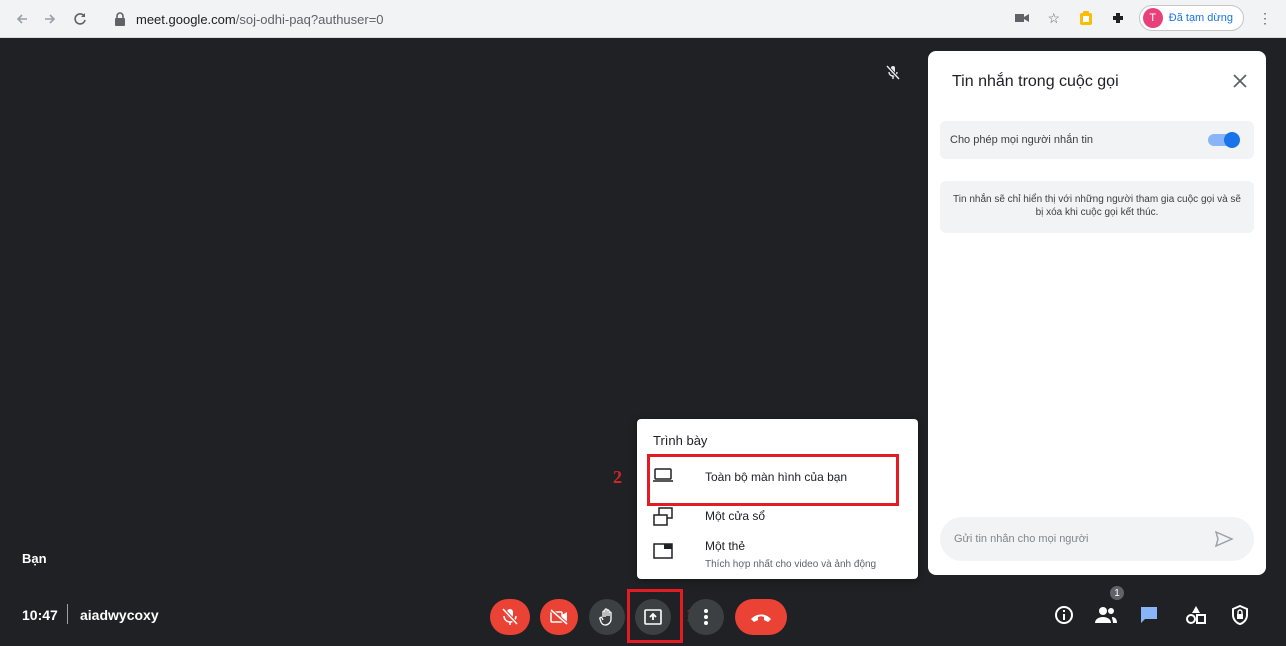  What do you see at coordinates (1232, 140) in the screenshot?
I see `toggle-knob` at bounding box center [1232, 140].